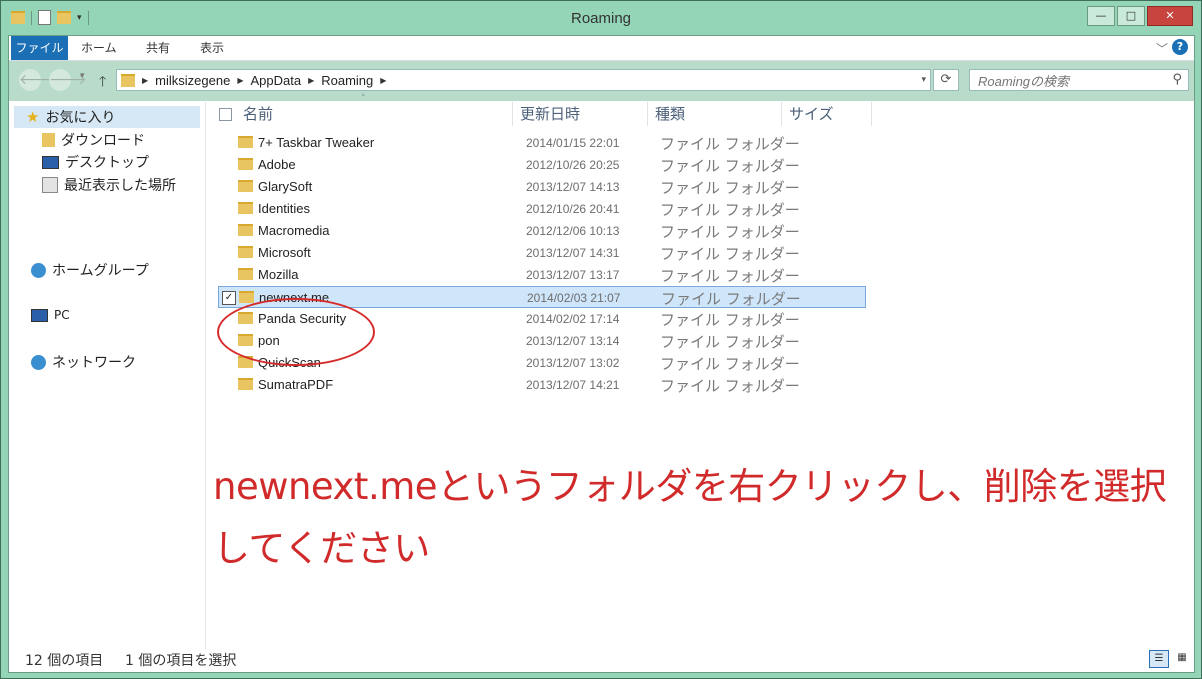 The image size is (1202, 679). I want to click on breadcrumb-item: milksizegene, so click(192, 80).